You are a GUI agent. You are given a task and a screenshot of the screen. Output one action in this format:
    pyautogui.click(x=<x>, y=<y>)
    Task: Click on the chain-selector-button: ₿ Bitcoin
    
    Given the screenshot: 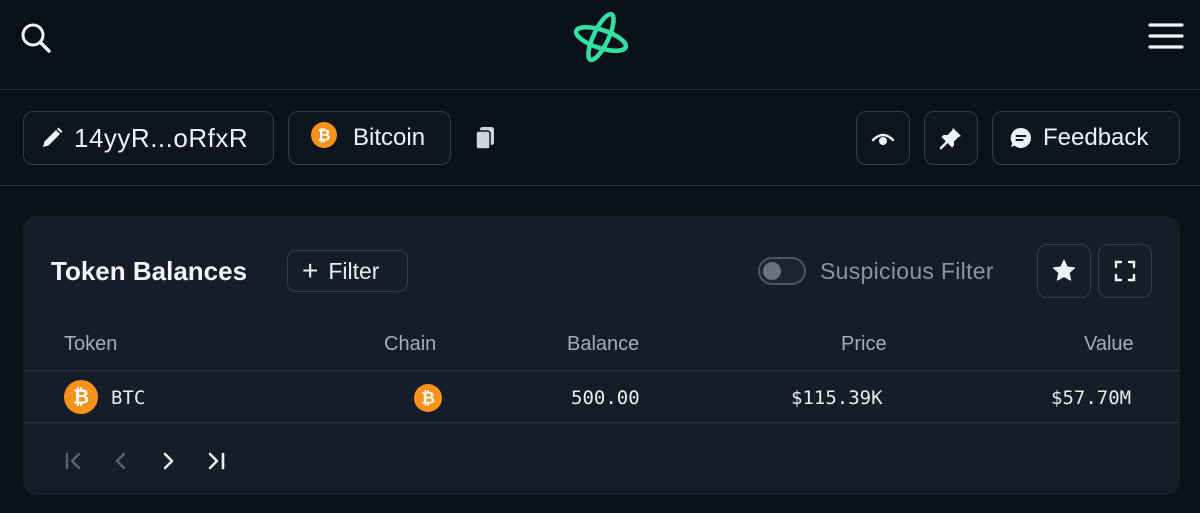 What is the action you would take?
    pyautogui.click(x=369, y=138)
    